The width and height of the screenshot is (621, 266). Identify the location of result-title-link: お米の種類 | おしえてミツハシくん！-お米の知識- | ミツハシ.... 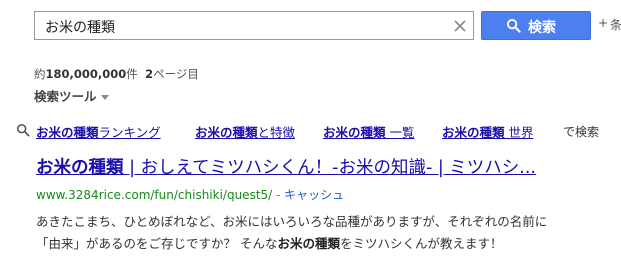
(286, 166).